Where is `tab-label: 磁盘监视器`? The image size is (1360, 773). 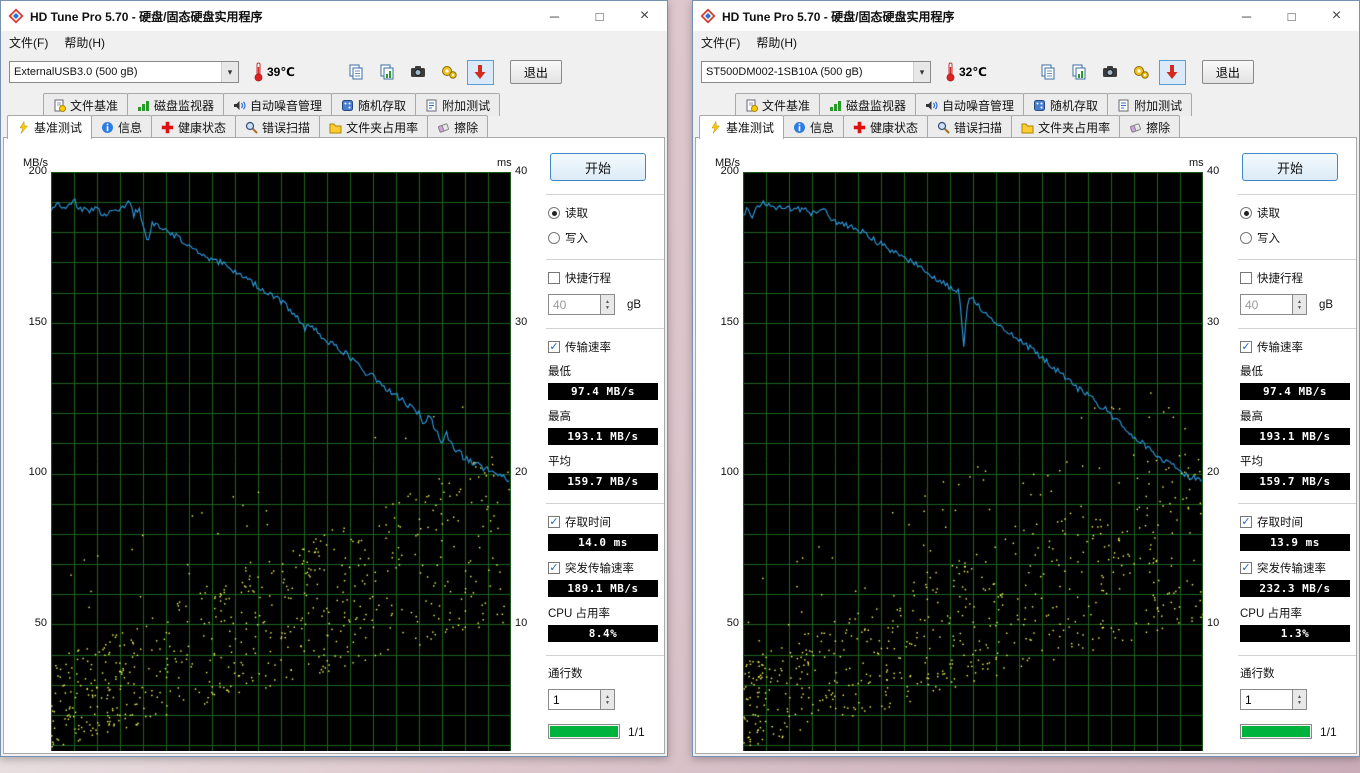 tab-label: 磁盘监视器 is located at coordinates (876, 105).